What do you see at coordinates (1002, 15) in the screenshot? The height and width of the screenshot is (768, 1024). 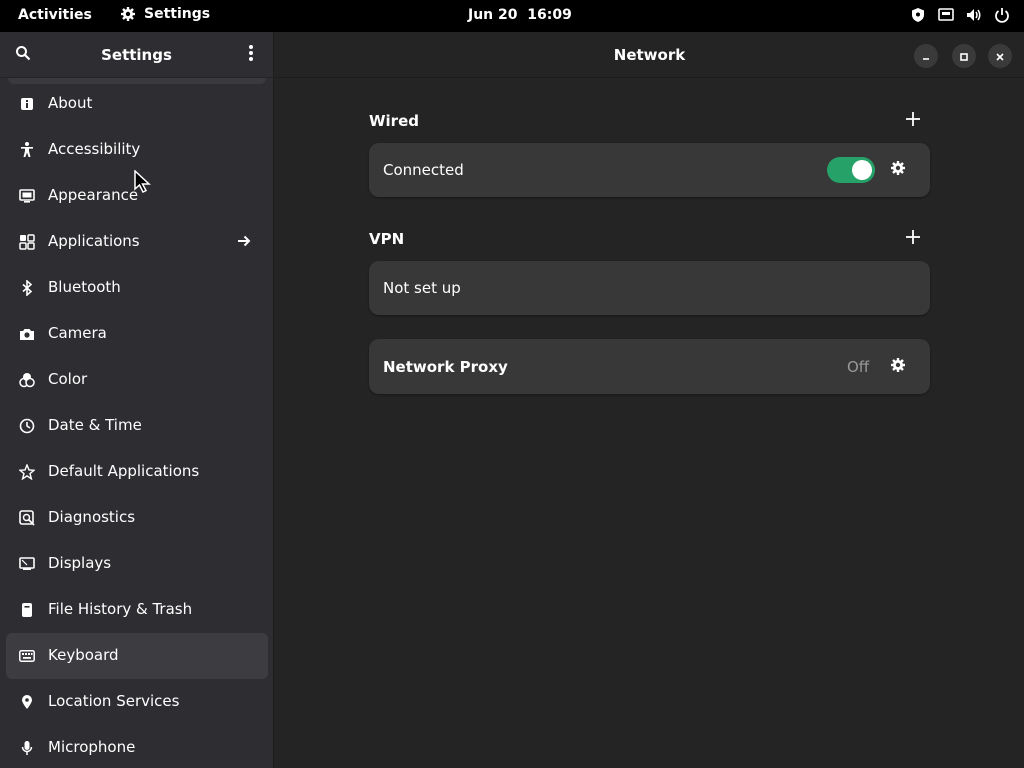 I see `power-icon` at bounding box center [1002, 15].